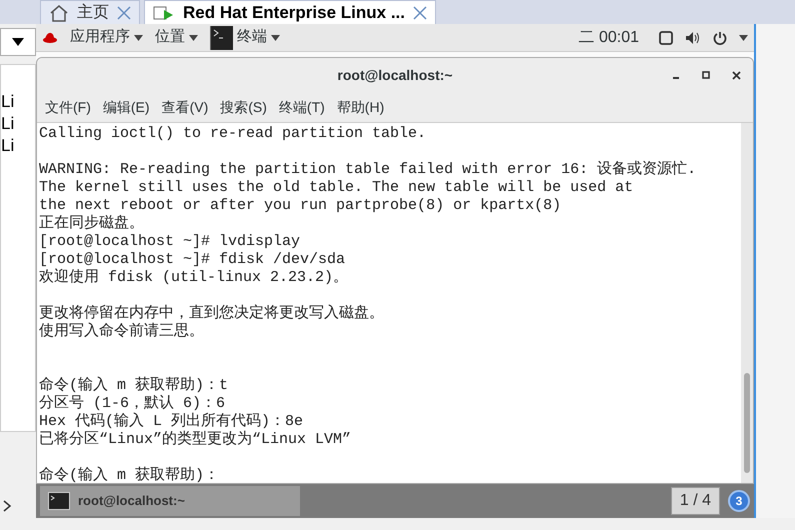 The height and width of the screenshot is (530, 795). Describe the element at coordinates (747, 303) in the screenshot. I see `scrollbar` at that location.